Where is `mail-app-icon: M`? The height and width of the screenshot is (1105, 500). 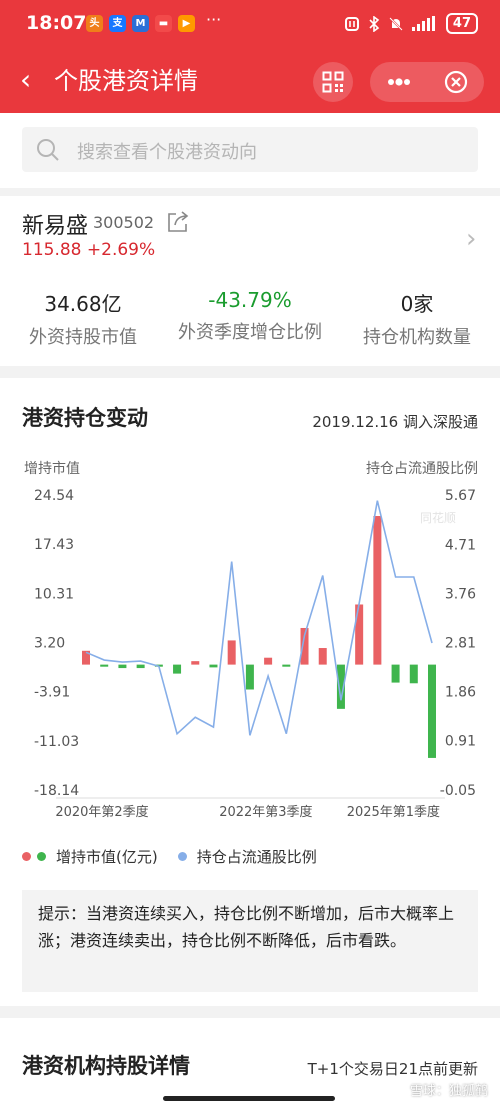
mail-app-icon: M is located at coordinates (140, 23).